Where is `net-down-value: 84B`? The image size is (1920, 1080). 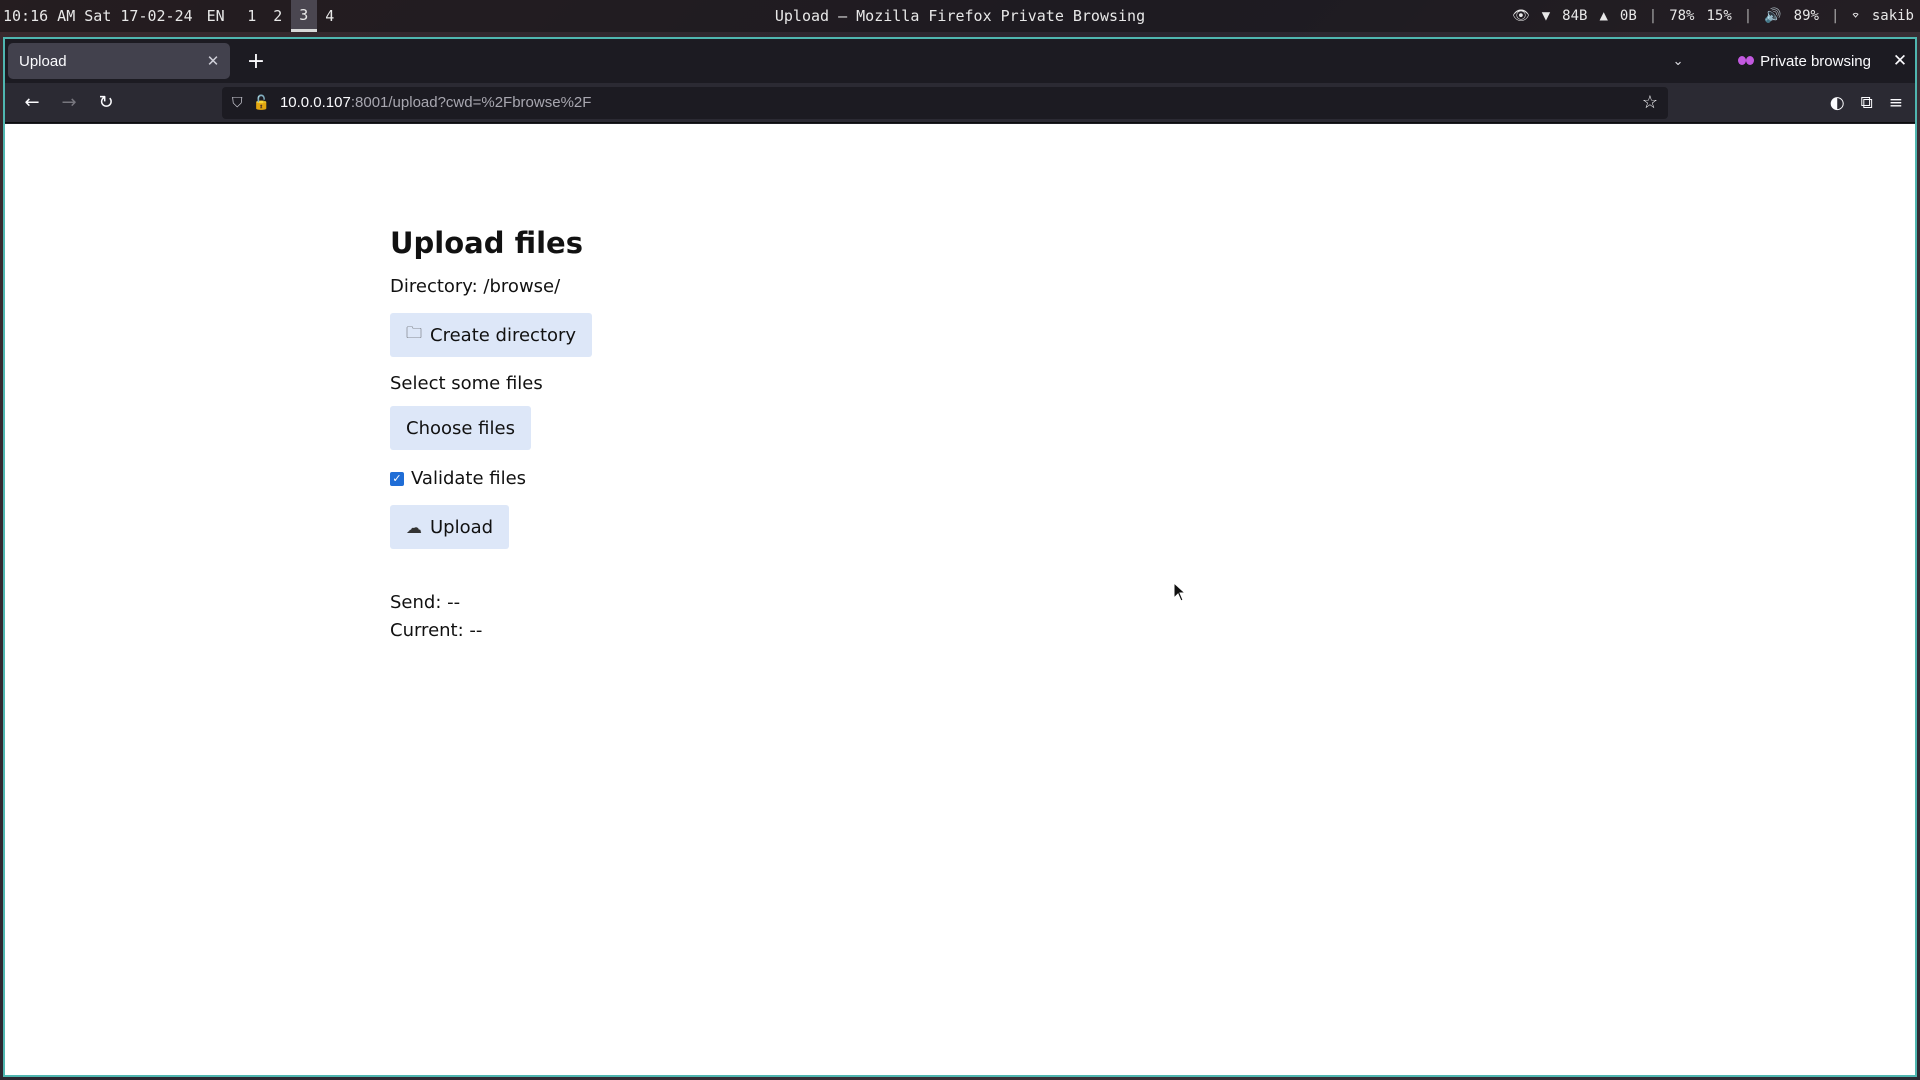 net-down-value: 84B is located at coordinates (1575, 16).